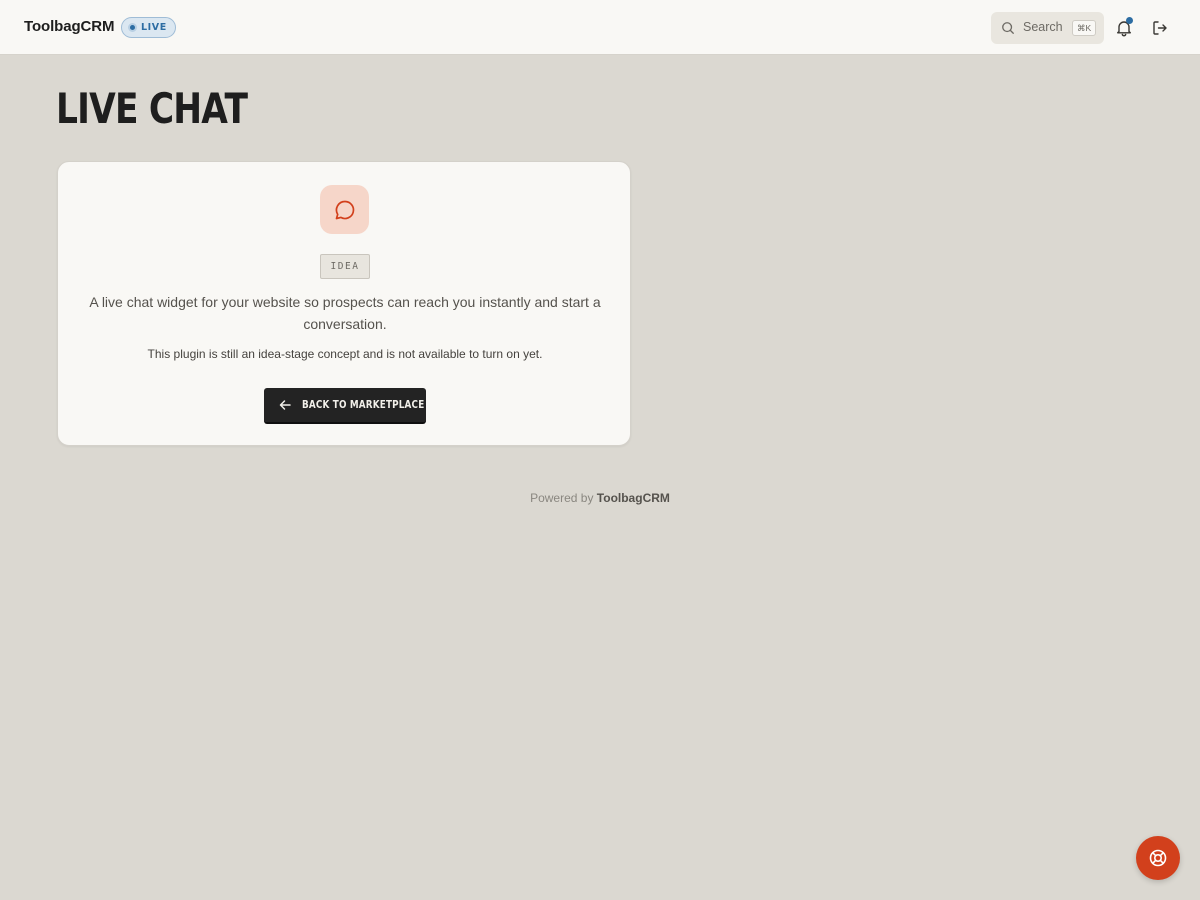 The image size is (1200, 900). I want to click on back-button-label: BACK TO MARKETPLACE, so click(363, 405).